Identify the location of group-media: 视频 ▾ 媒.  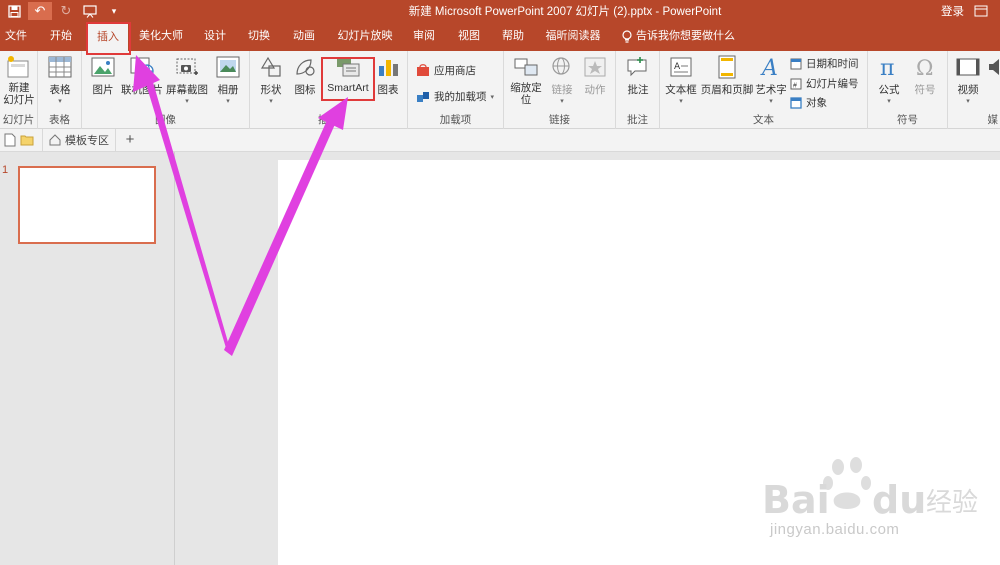
(974, 90).